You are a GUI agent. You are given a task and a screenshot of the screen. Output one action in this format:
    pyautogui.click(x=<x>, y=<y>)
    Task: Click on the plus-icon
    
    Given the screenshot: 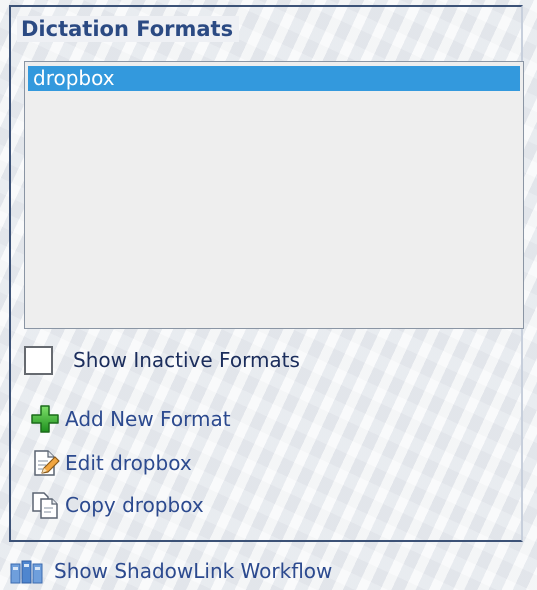 What is the action you would take?
    pyautogui.click(x=45, y=419)
    